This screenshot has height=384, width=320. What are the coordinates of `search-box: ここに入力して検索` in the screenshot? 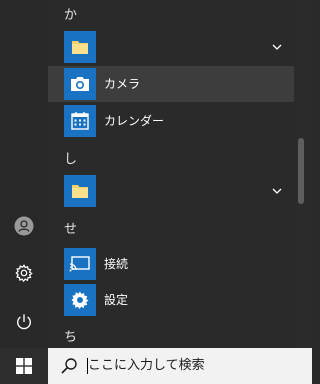 It's located at (180, 366).